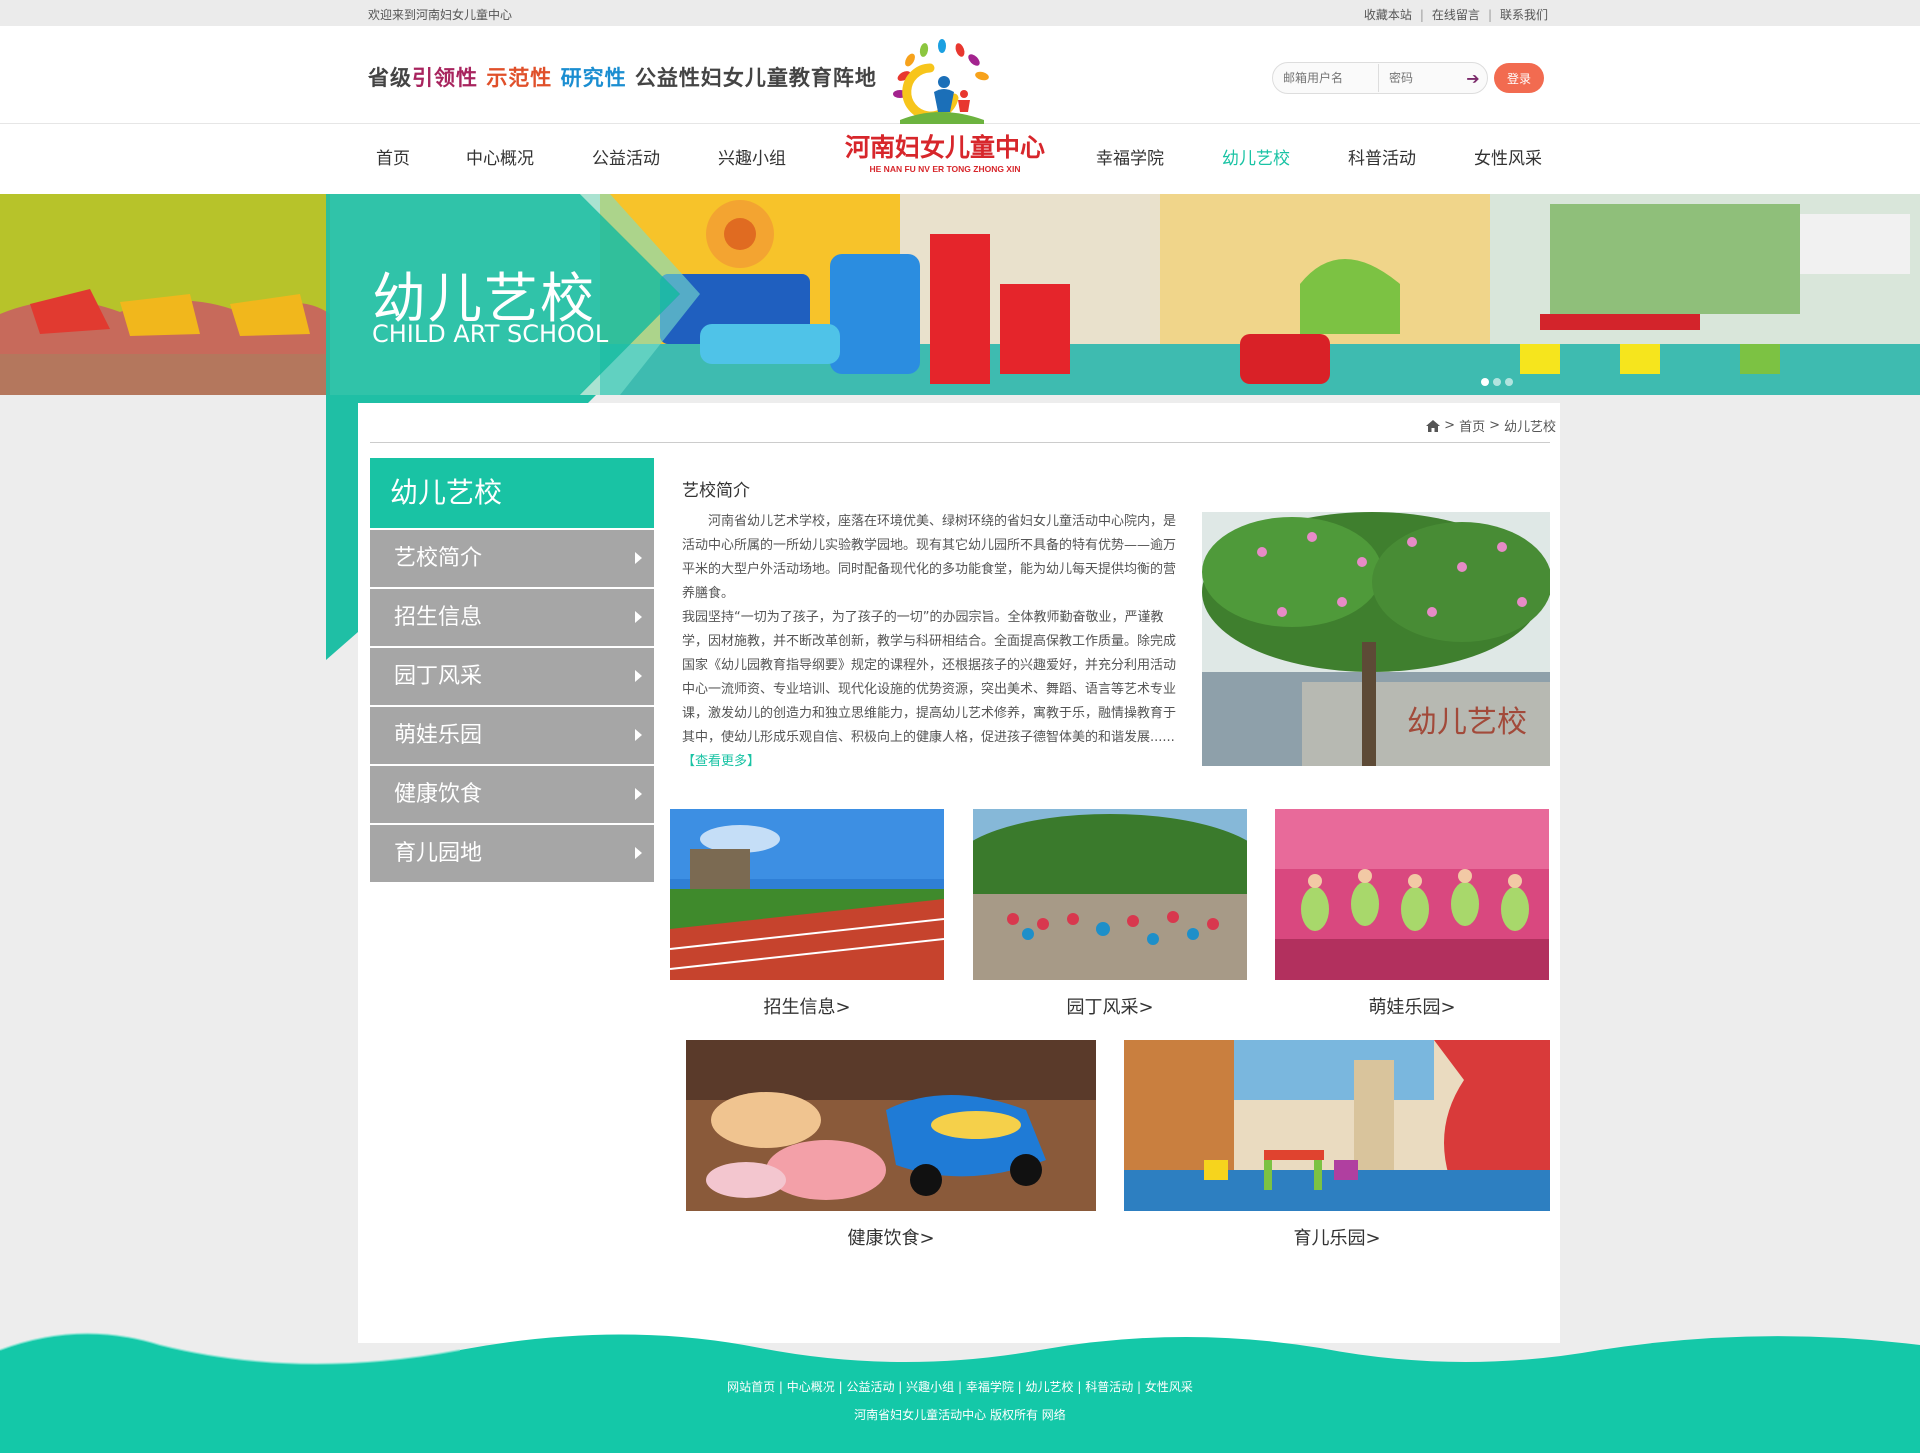 The height and width of the screenshot is (1453, 1920). Describe the element at coordinates (930, 1387) in the screenshot. I see `footer-link: 兴趣小组` at that location.